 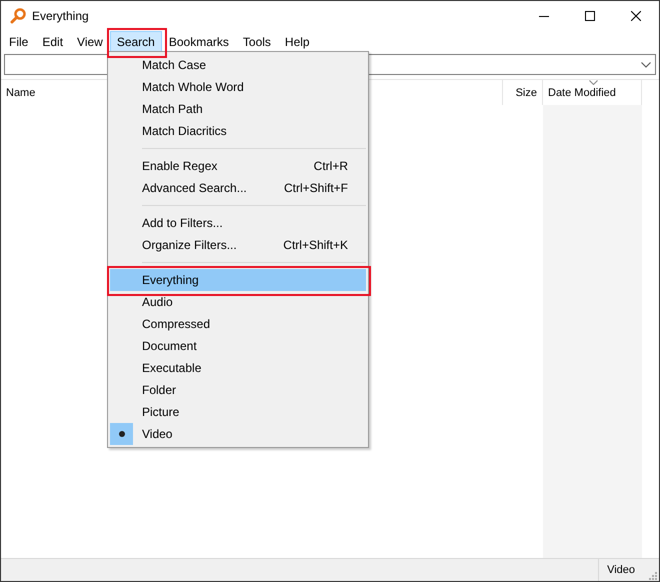 I want to click on resize-grip-icon, so click(x=653, y=576).